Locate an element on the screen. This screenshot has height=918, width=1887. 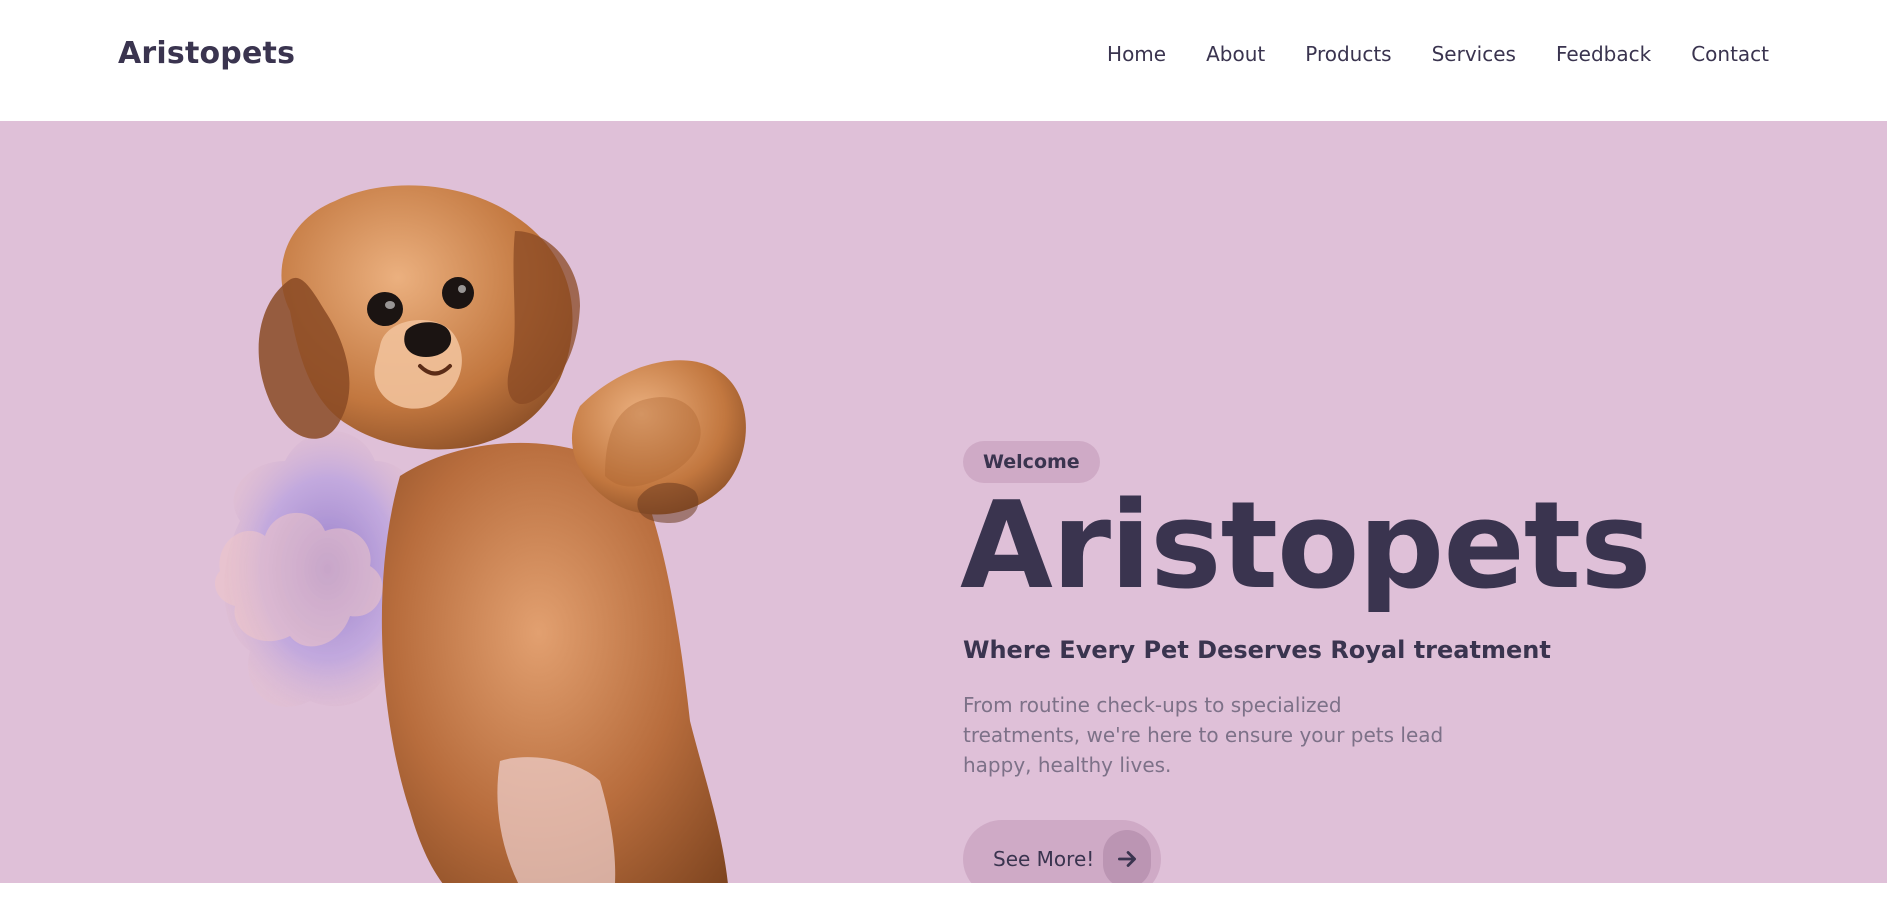
site-logo: Aristopets is located at coordinates (206, 53).